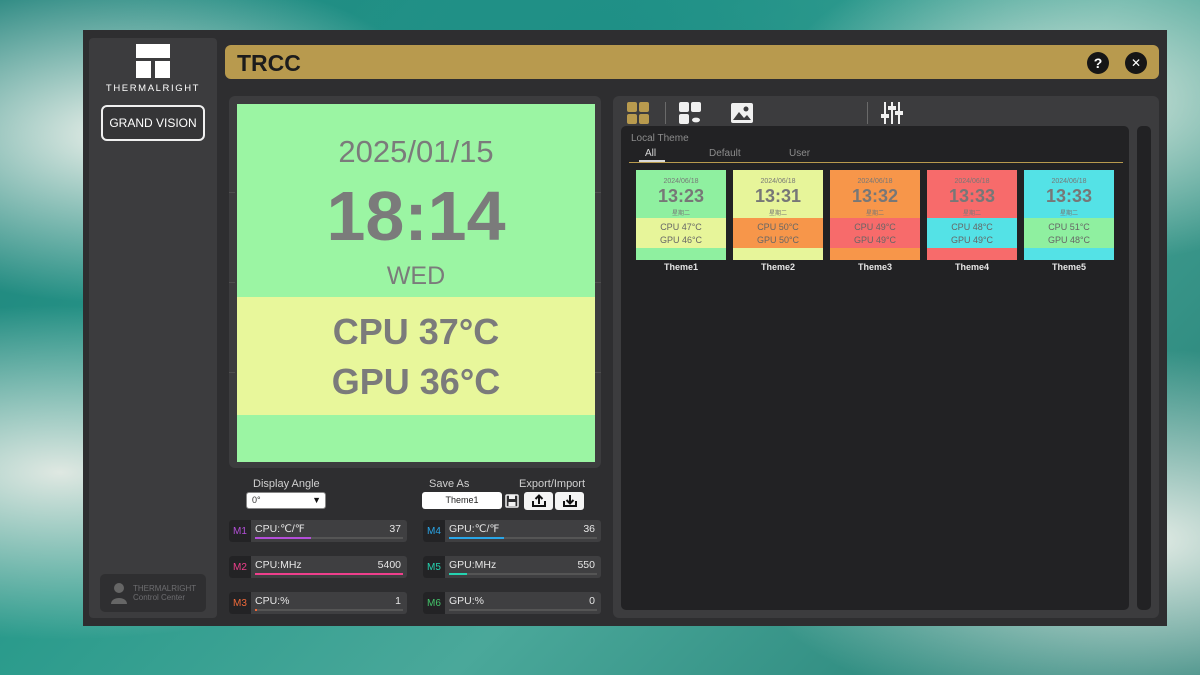 The height and width of the screenshot is (675, 1200). Describe the element at coordinates (416, 381) in the screenshot. I see `preview-gpu-temp: GPU 36°C` at that location.